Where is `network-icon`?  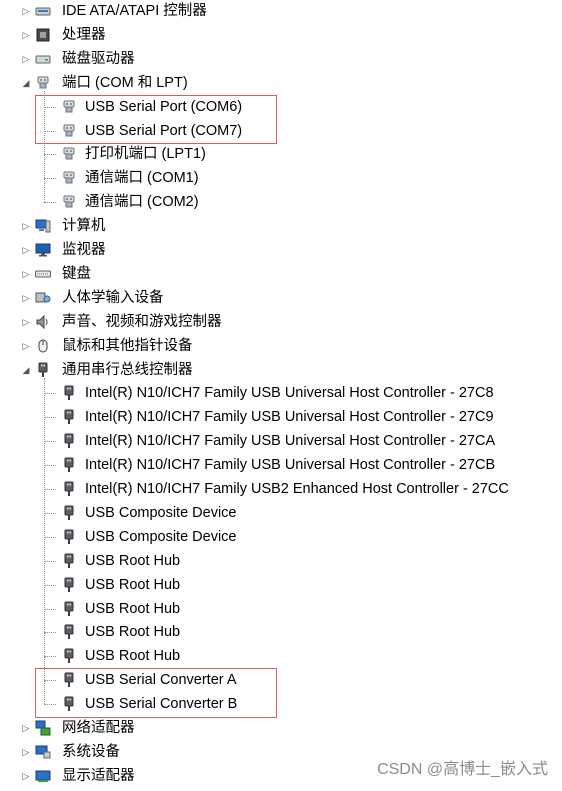
network-icon is located at coordinates (43, 728).